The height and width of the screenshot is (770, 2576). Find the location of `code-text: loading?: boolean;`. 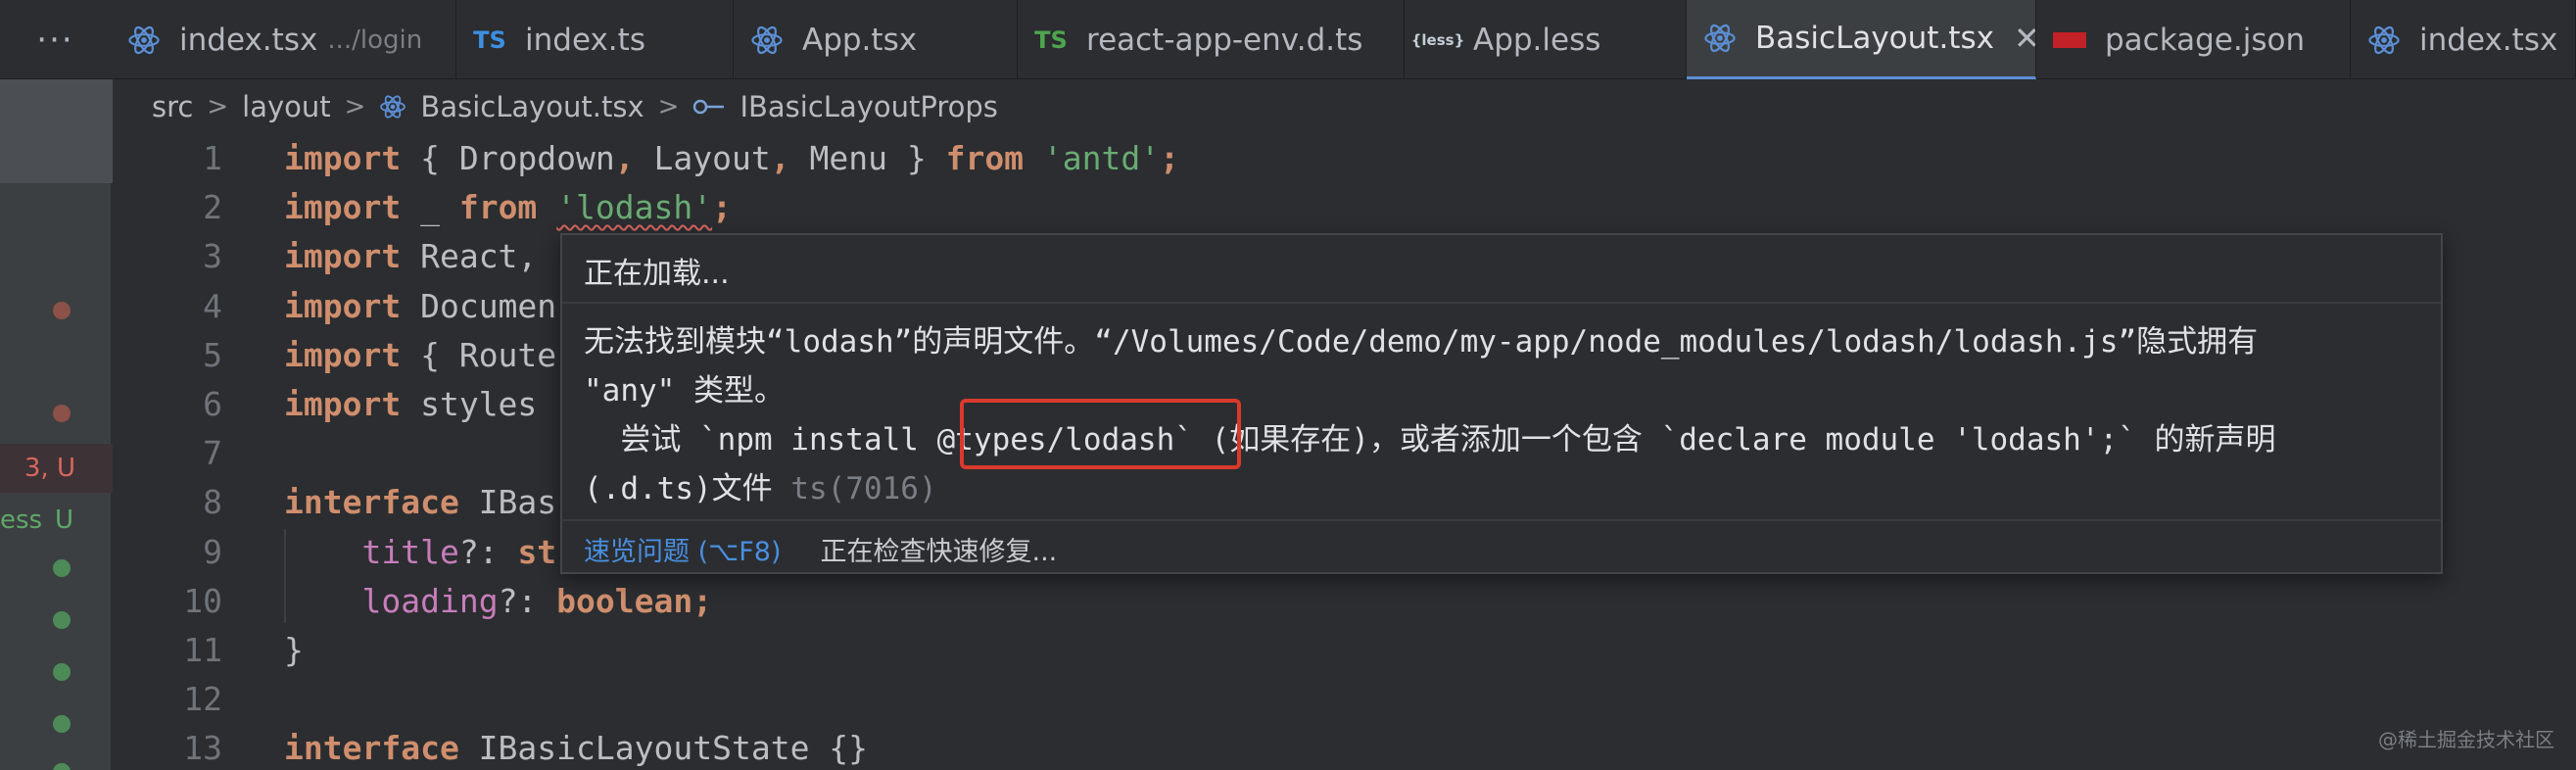

code-text: loading?: boolean; is located at coordinates (498, 602).